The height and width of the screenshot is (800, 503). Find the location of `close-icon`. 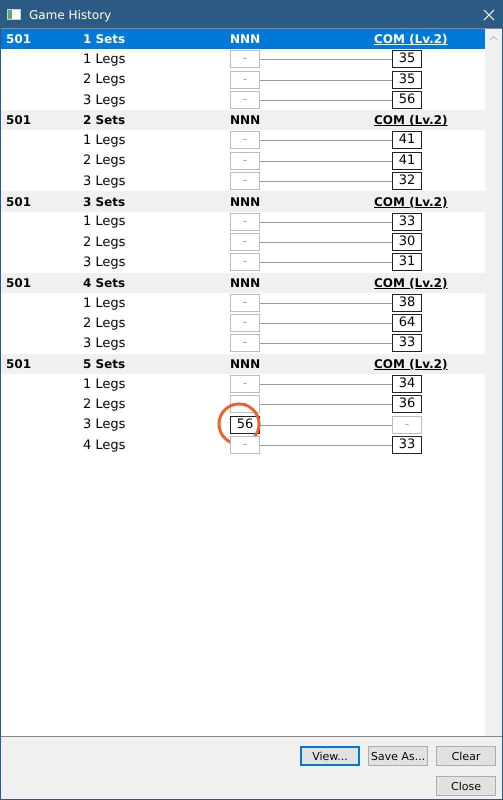

close-icon is located at coordinates (489, 15).